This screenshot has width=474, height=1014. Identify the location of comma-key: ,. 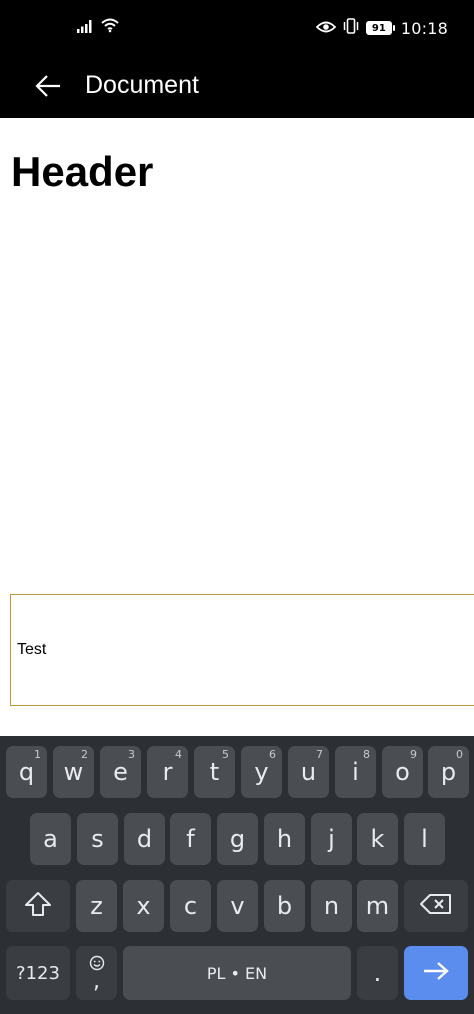
(96, 973).